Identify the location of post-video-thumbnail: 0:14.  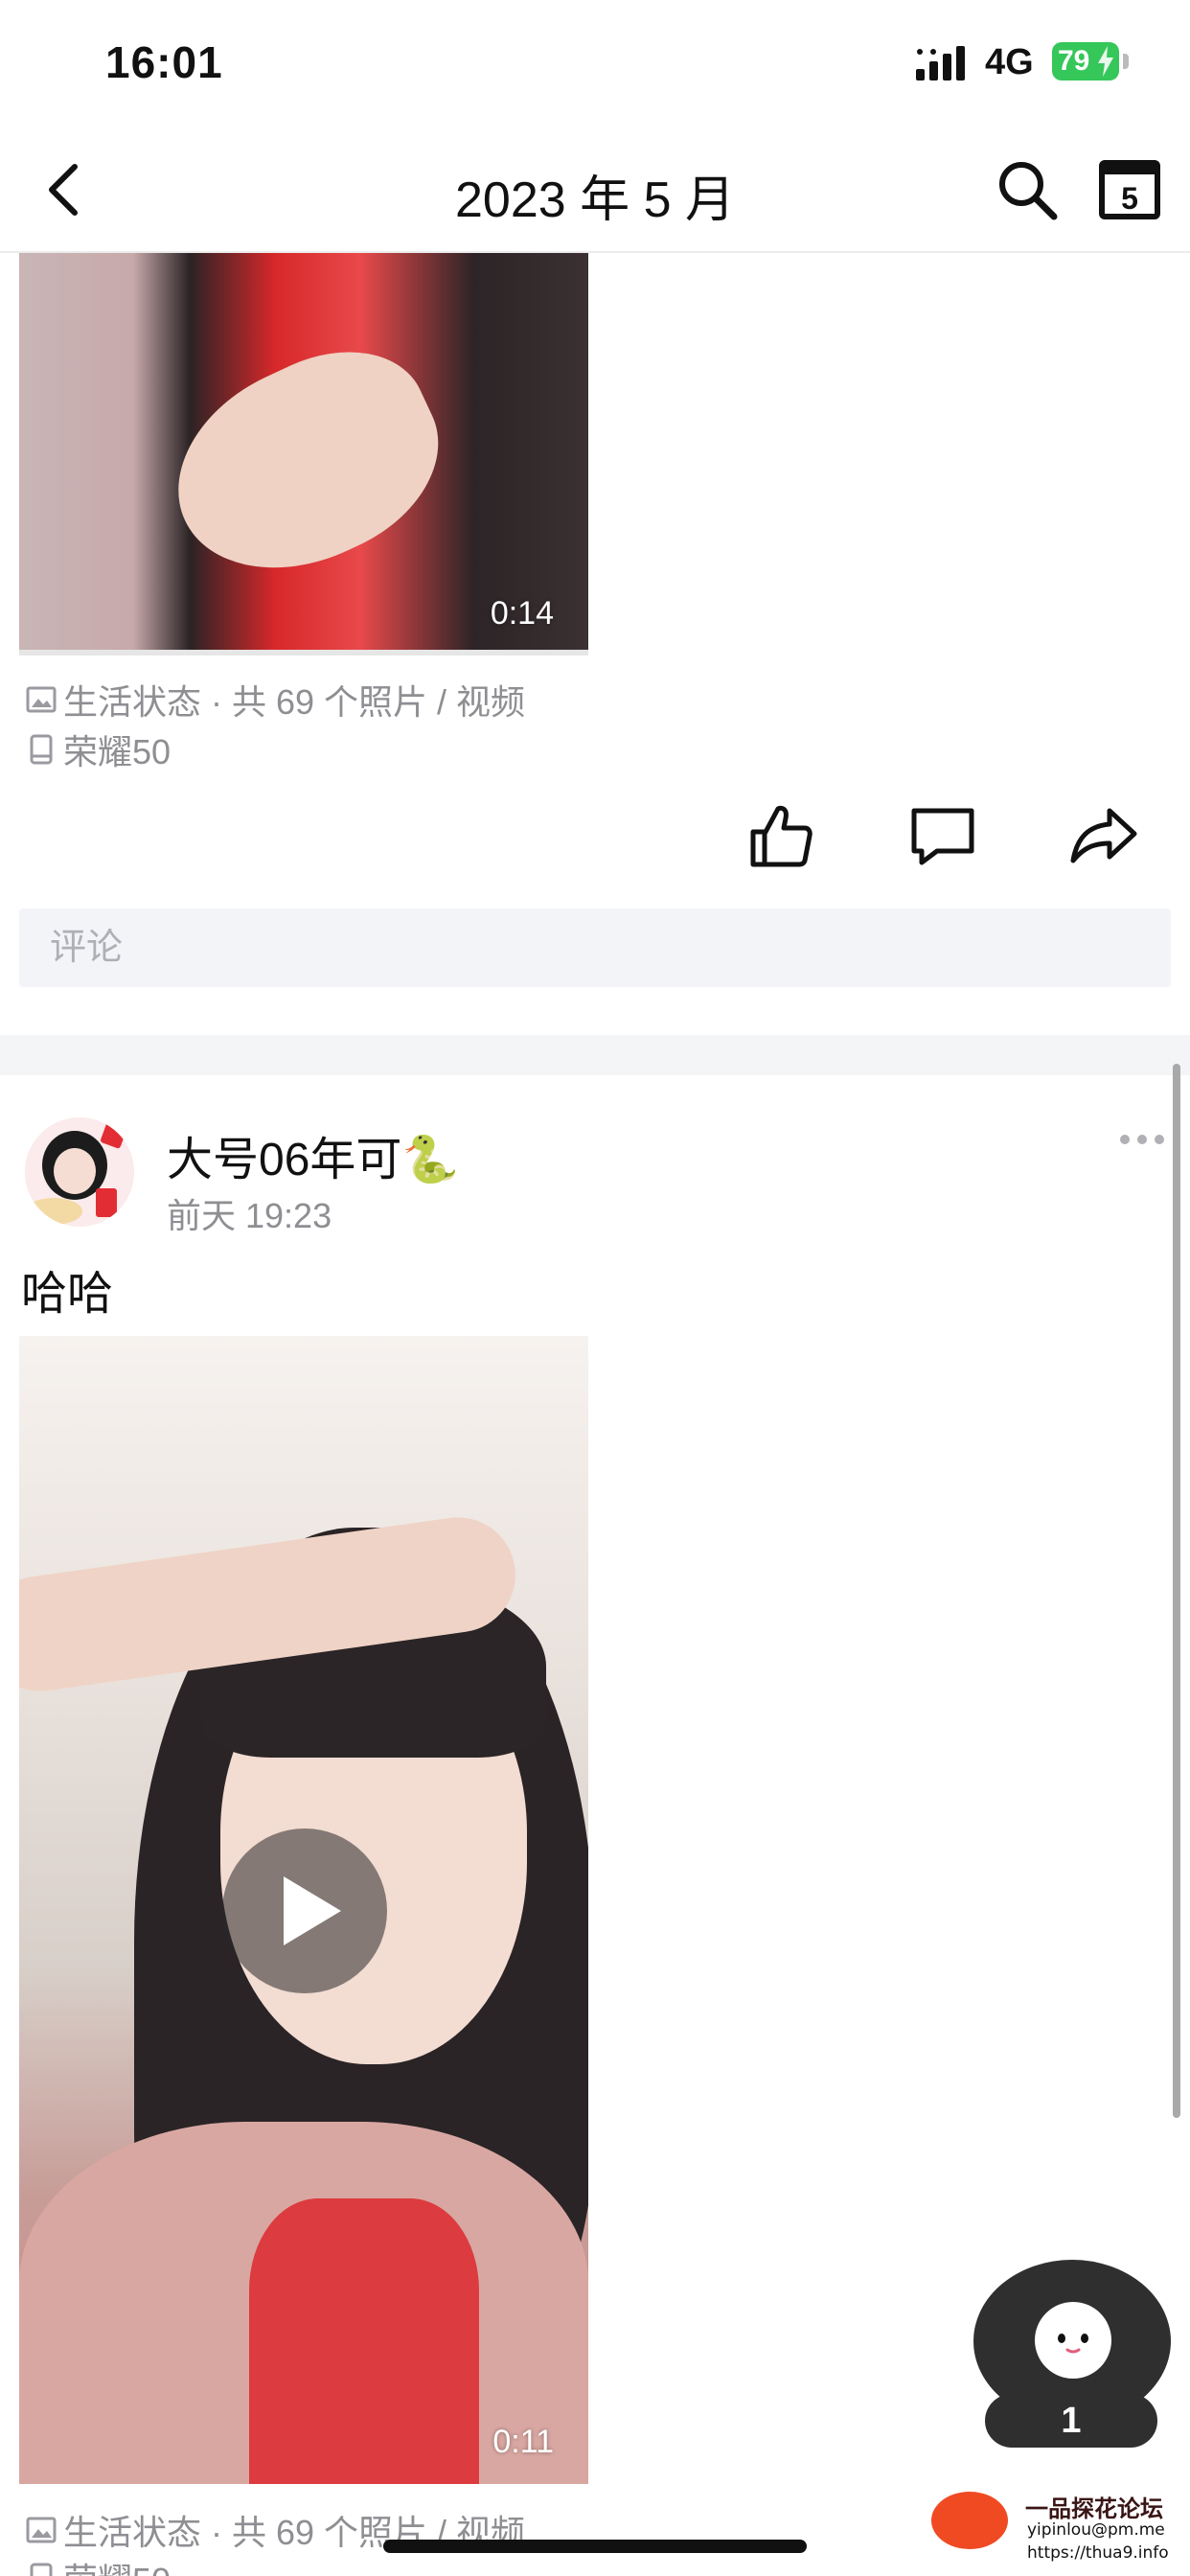
(303, 454).